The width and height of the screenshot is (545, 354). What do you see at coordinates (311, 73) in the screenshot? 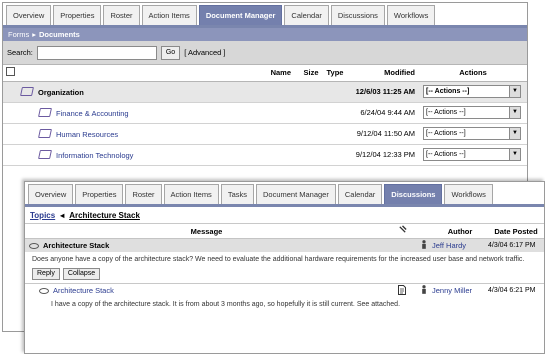
I see `column-size: Size` at bounding box center [311, 73].